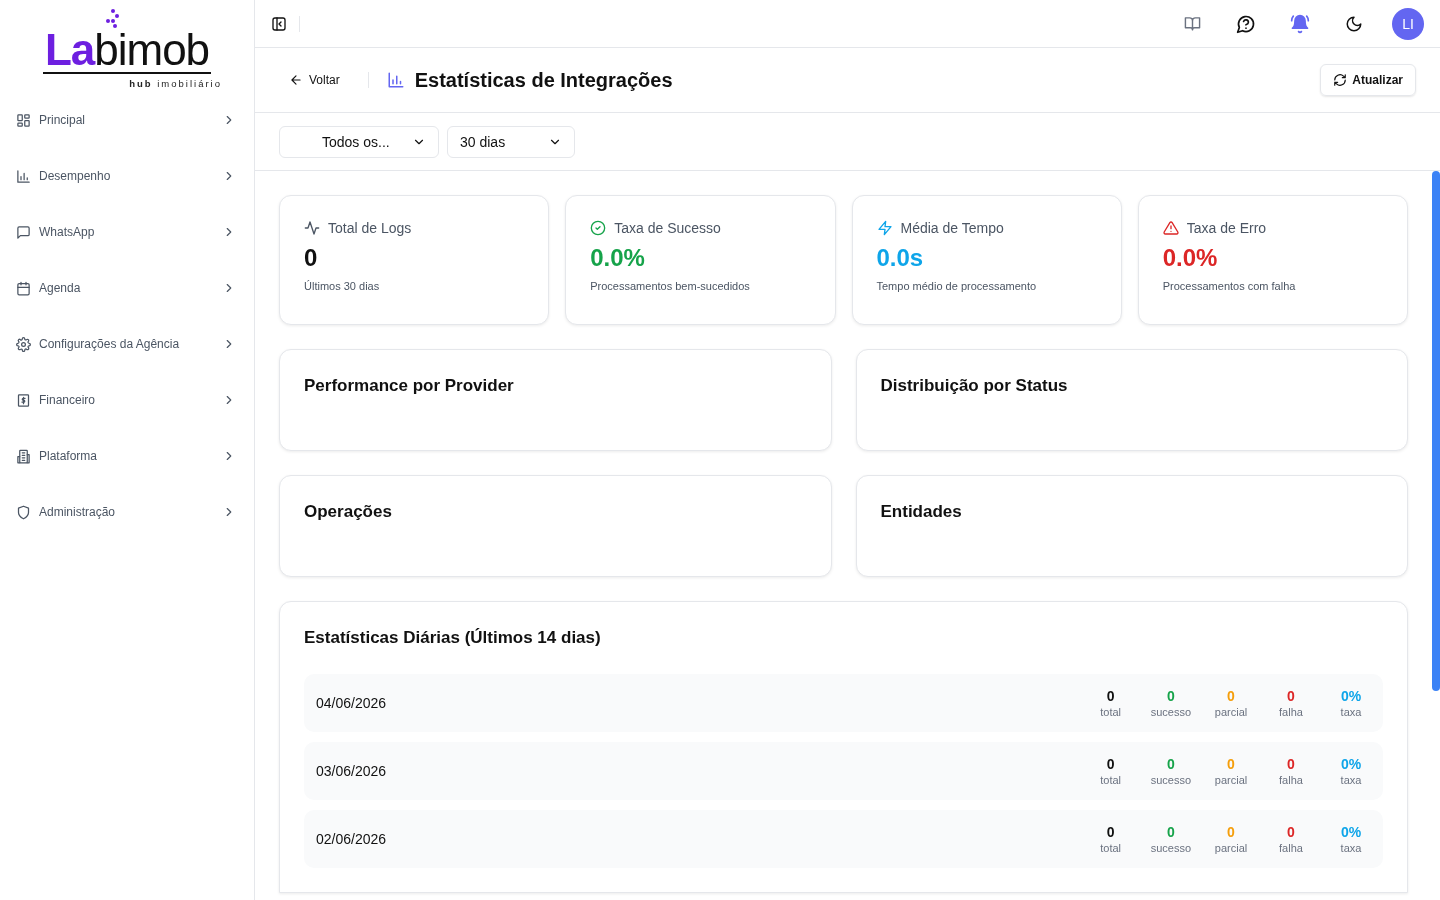 The image size is (1440, 900). What do you see at coordinates (1354, 23) in the screenshot?
I see `moon-icon` at bounding box center [1354, 23].